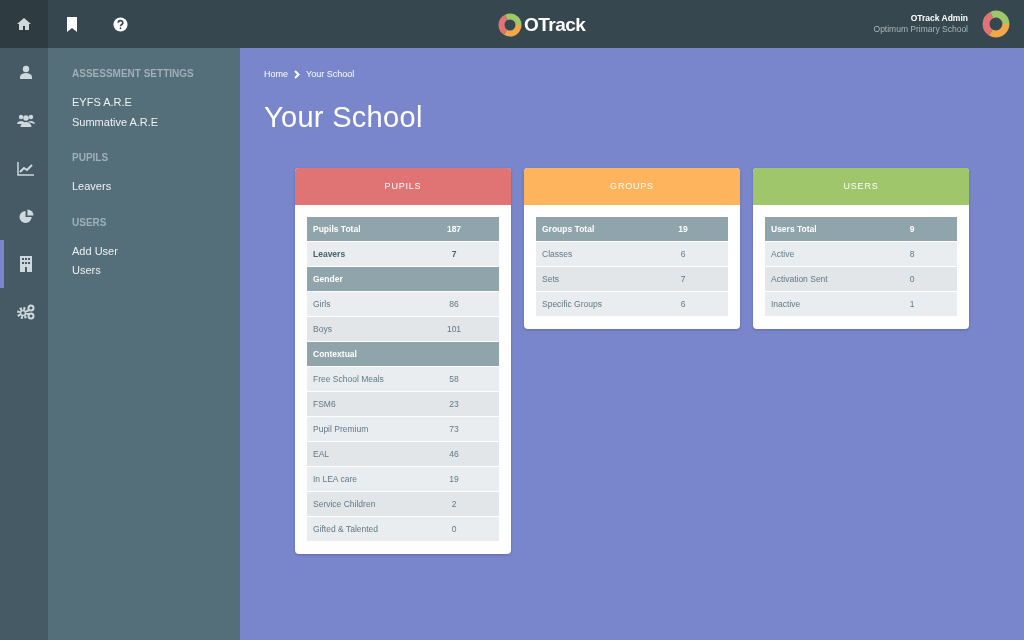 The height and width of the screenshot is (640, 1024). Describe the element at coordinates (321, 454) in the screenshot. I see `table-cell-text: EAL` at that location.